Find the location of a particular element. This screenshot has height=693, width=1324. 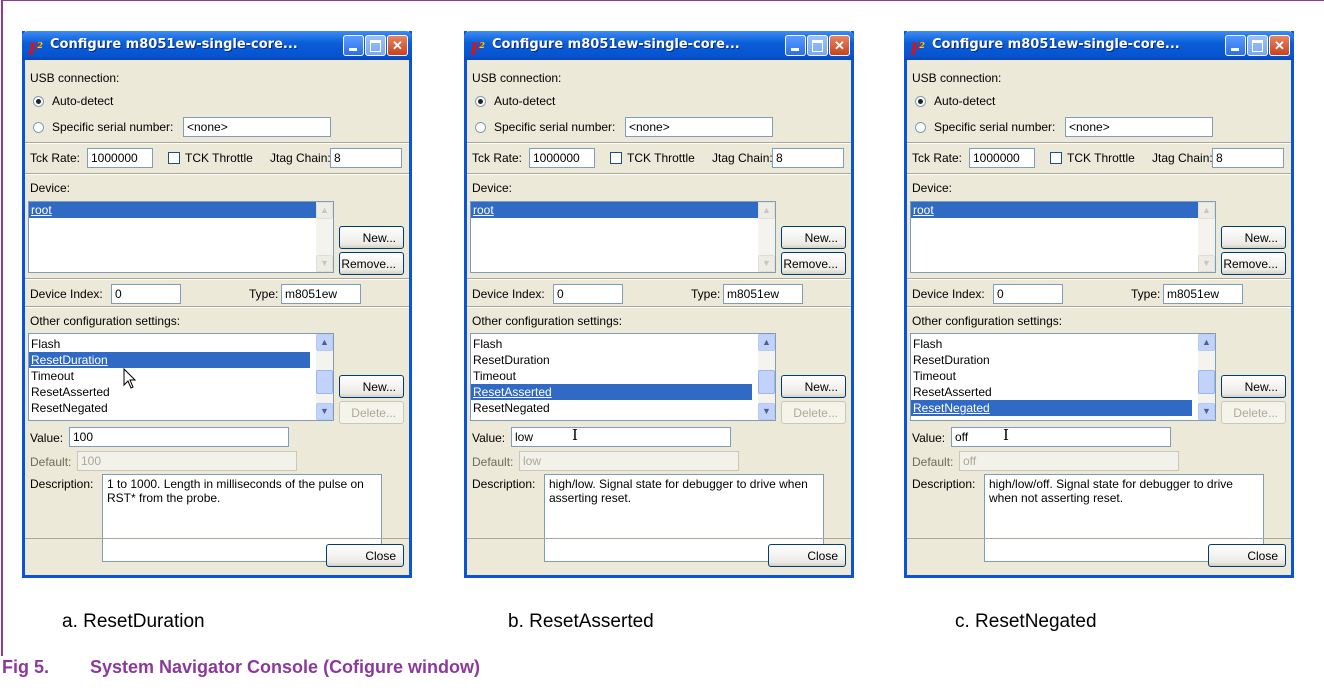

value-input: low is located at coordinates (621, 437).